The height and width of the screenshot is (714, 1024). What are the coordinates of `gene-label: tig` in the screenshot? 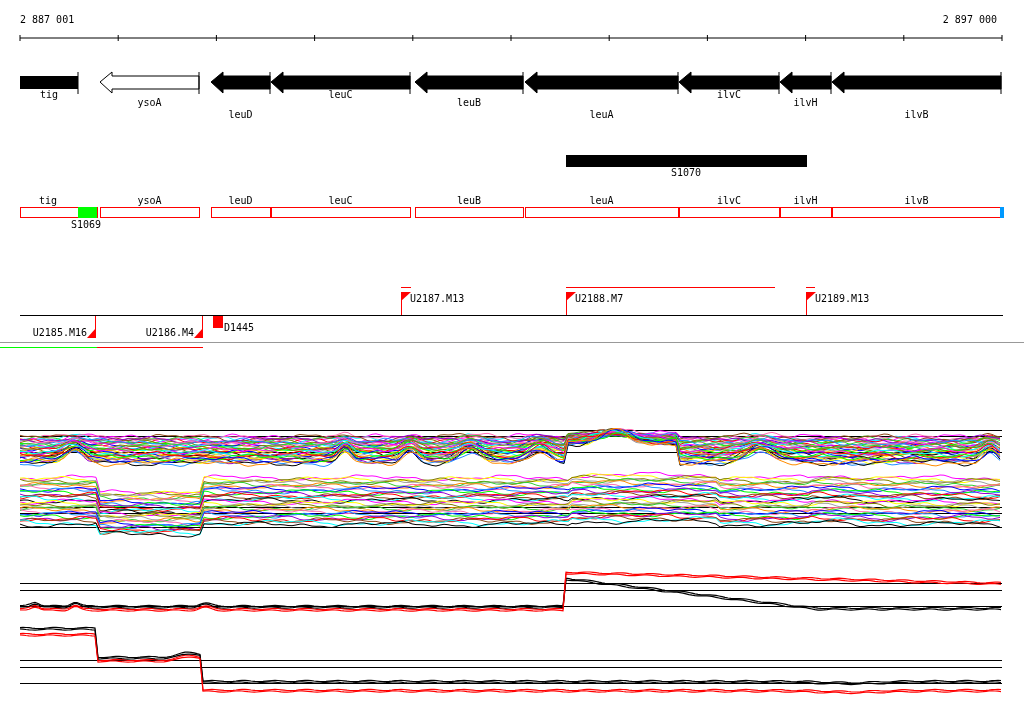 It's located at (49, 94).